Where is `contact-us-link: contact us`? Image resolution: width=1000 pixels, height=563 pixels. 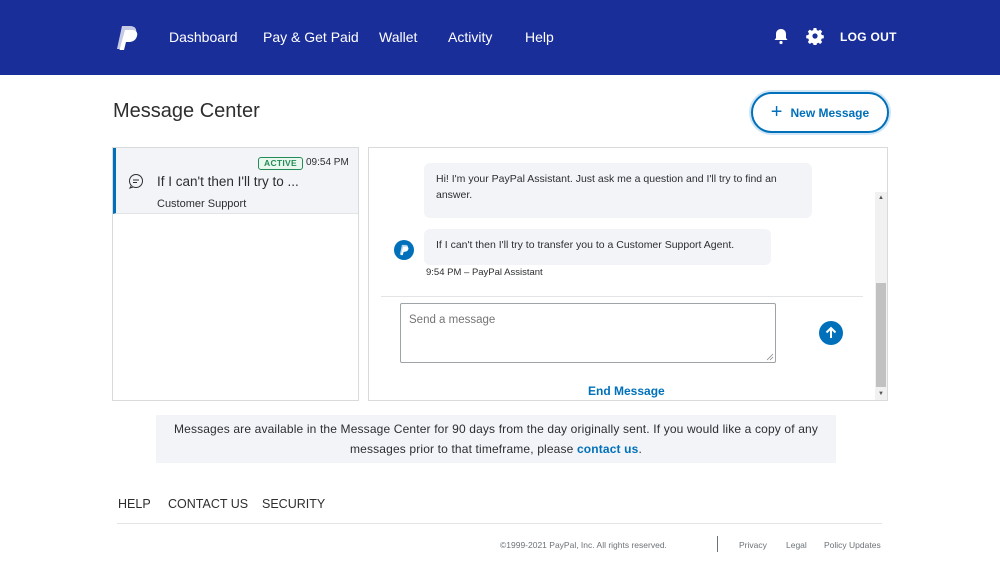 contact-us-link: contact us is located at coordinates (608, 449).